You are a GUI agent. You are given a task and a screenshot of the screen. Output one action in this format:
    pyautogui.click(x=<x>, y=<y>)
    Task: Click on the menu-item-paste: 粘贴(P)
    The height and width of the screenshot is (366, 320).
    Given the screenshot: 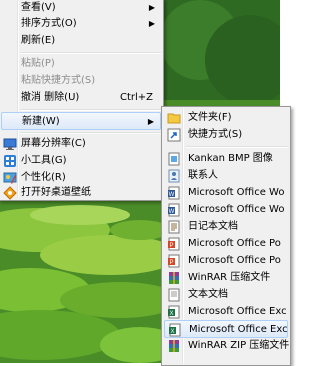 What is the action you would take?
    pyautogui.click(x=81, y=64)
    